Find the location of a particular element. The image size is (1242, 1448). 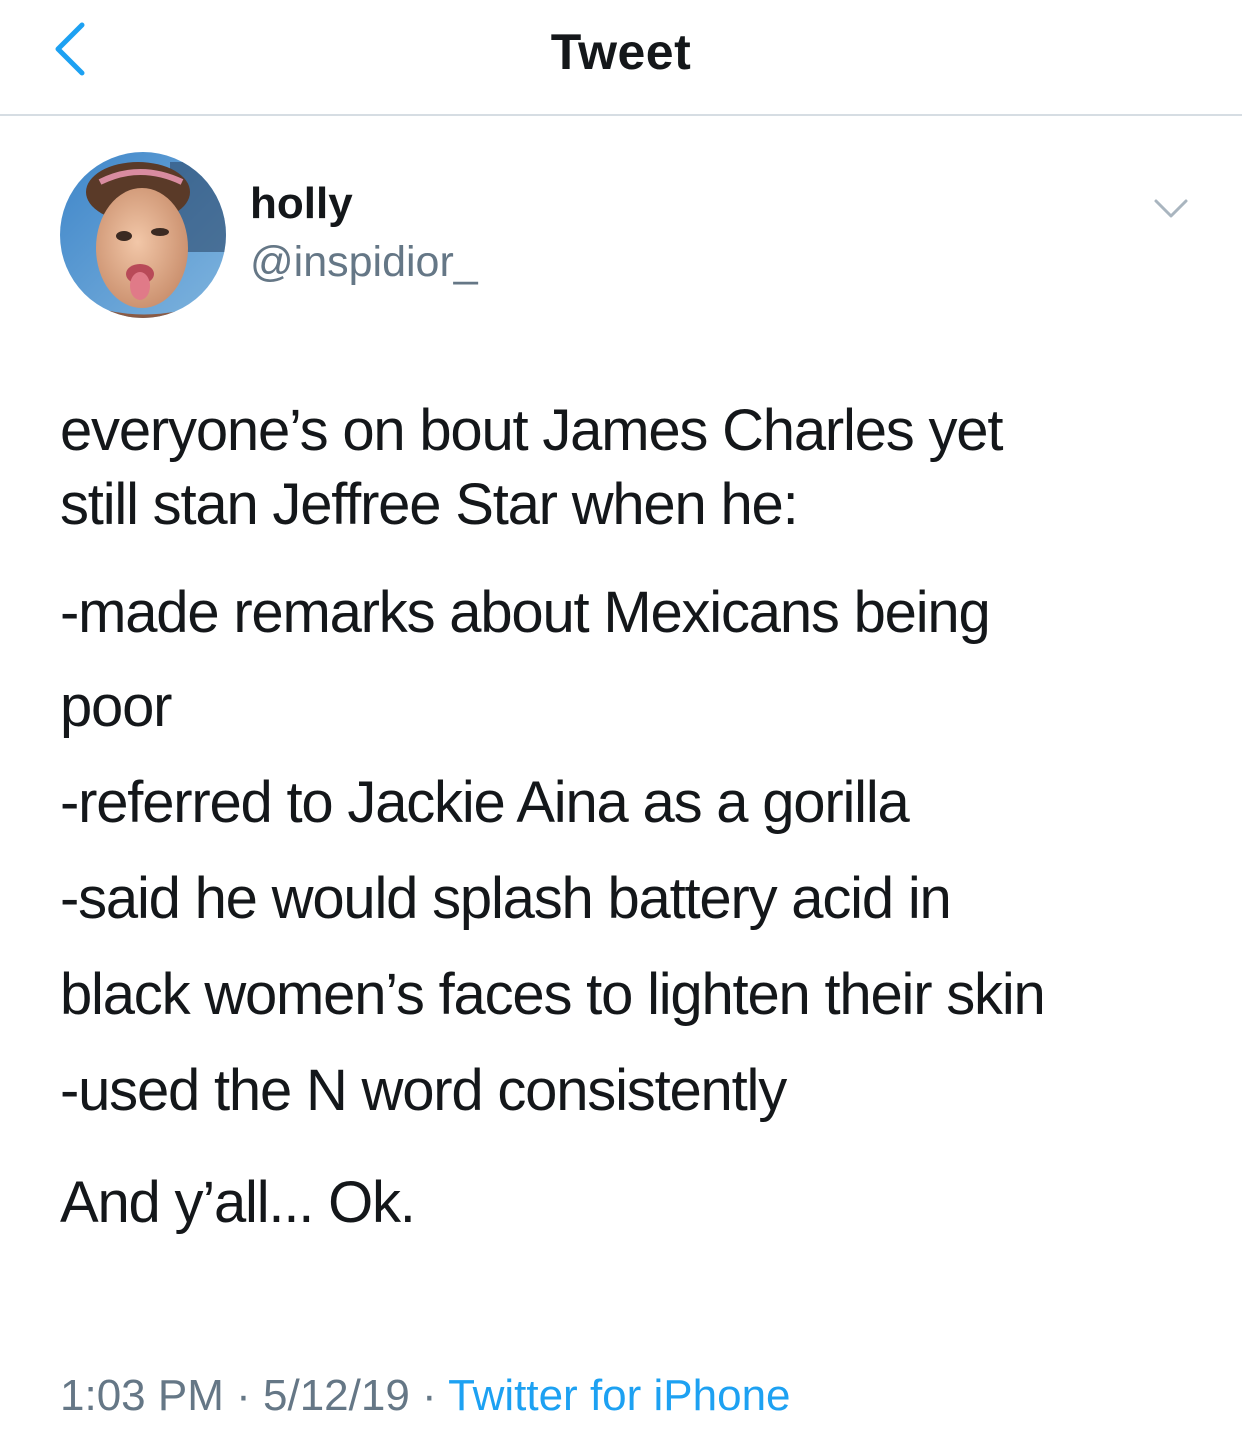

tweet-date: 5/12/19 is located at coordinates (336, 1395).